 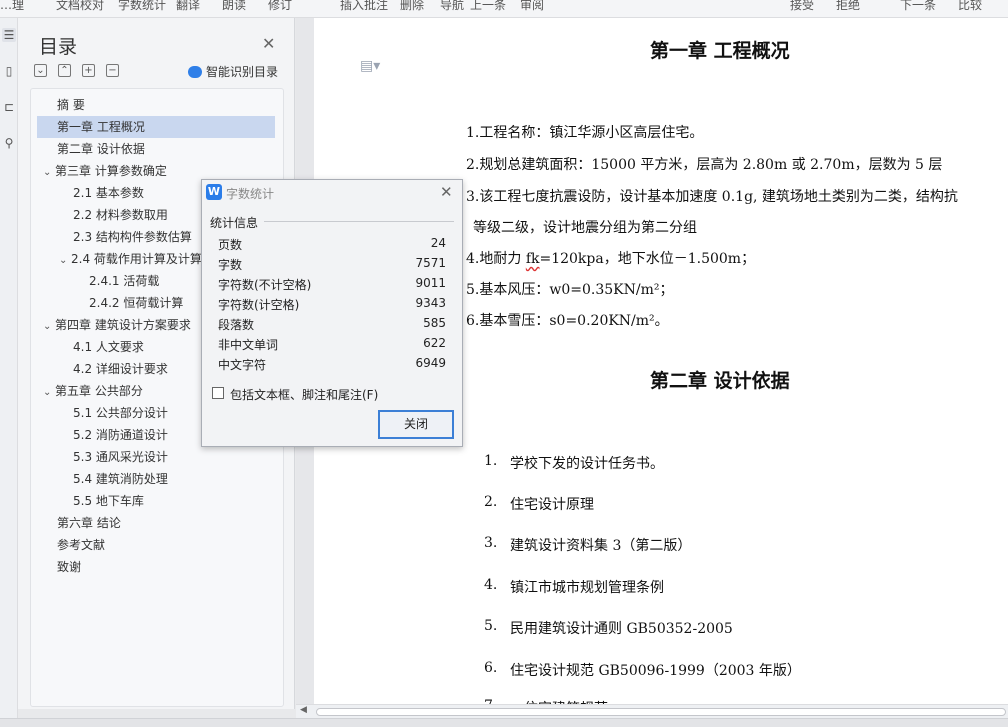 What do you see at coordinates (9, 107) in the screenshot?
I see `bookmark-icon: ⊏` at bounding box center [9, 107].